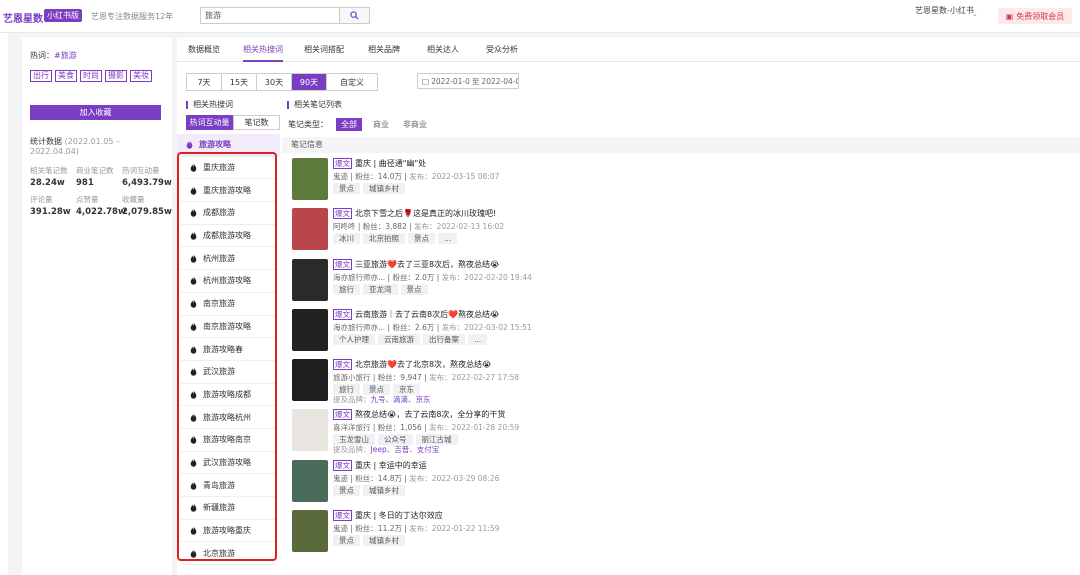  What do you see at coordinates (23, 17) in the screenshot?
I see `brand-logo: 艺恩星数` at bounding box center [23, 17].